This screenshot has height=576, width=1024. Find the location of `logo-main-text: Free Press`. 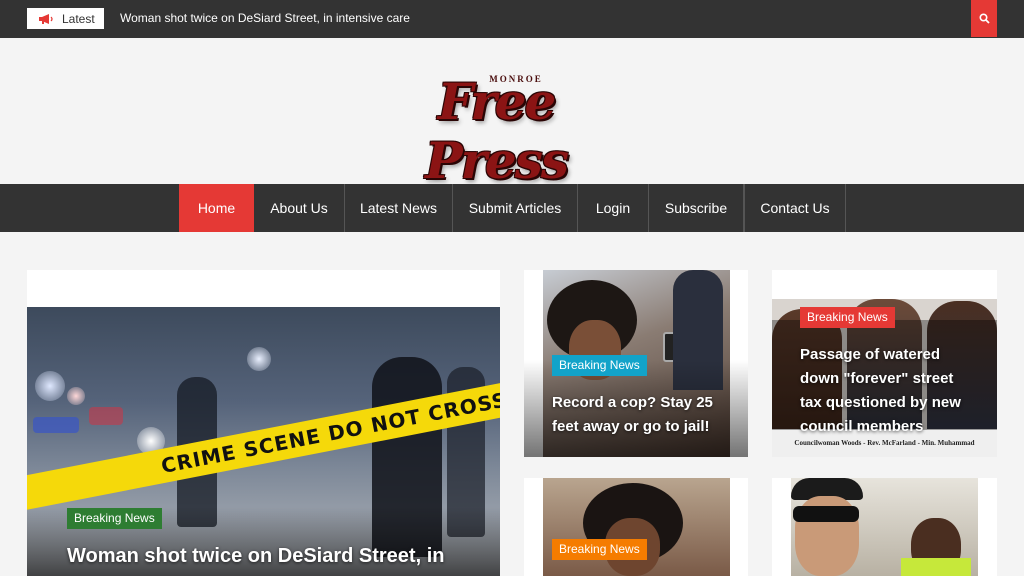

logo-main-text: Free Press is located at coordinates (496, 131).